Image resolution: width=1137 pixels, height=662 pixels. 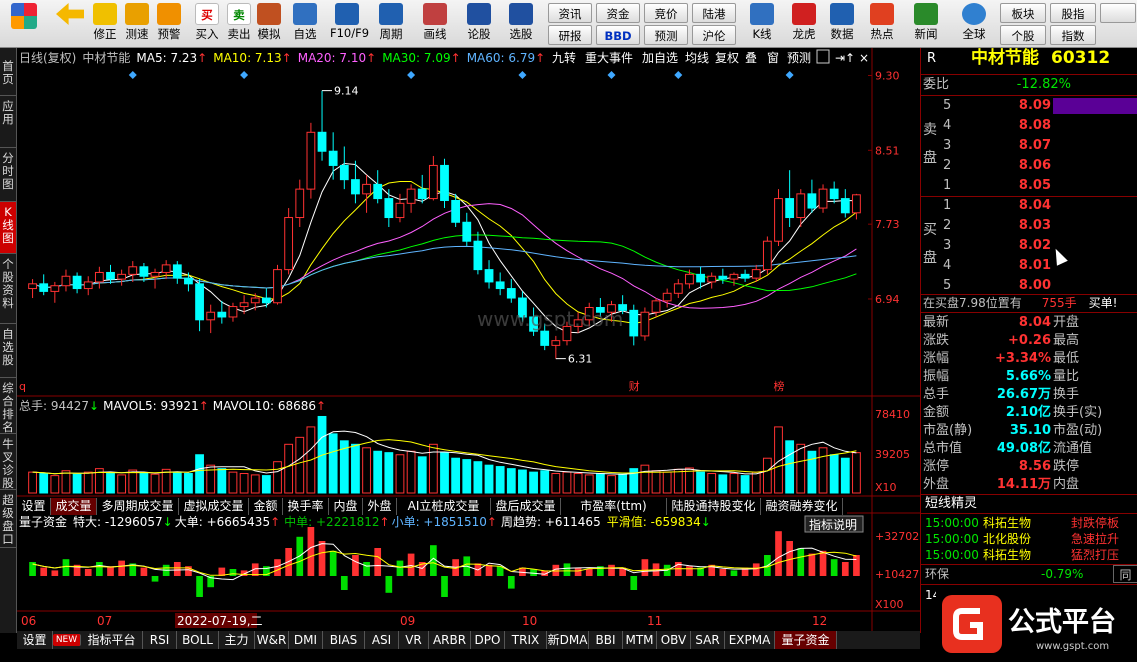 I want to click on indicator-tab-RSI: RSI, so click(x=160, y=640).